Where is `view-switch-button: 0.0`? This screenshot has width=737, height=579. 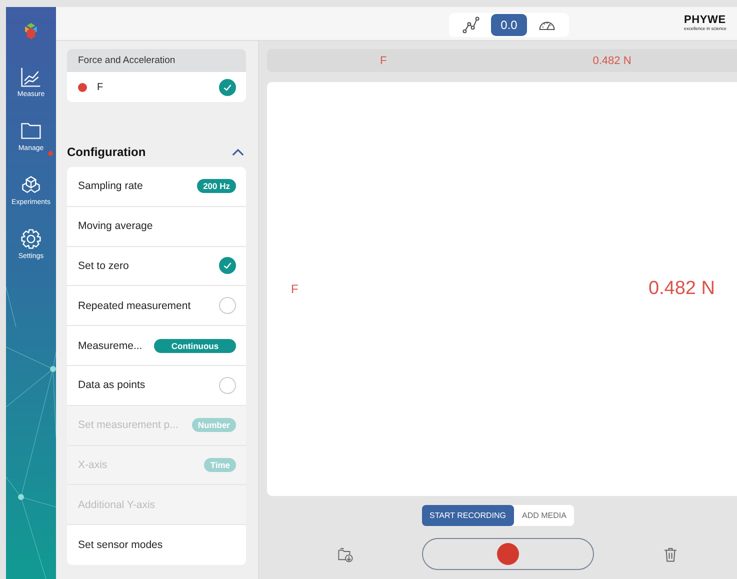 view-switch-button: 0.0 is located at coordinates (509, 25).